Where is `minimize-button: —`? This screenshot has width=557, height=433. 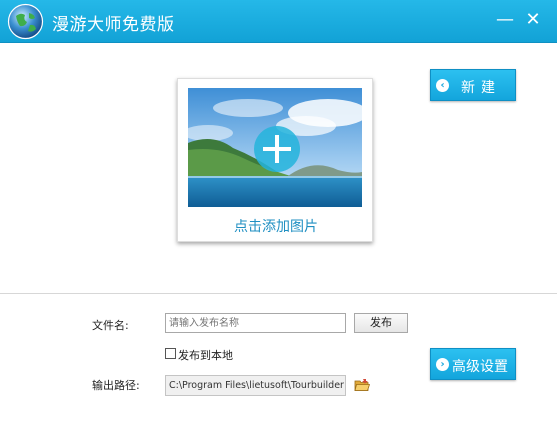 minimize-button: — is located at coordinates (505, 20).